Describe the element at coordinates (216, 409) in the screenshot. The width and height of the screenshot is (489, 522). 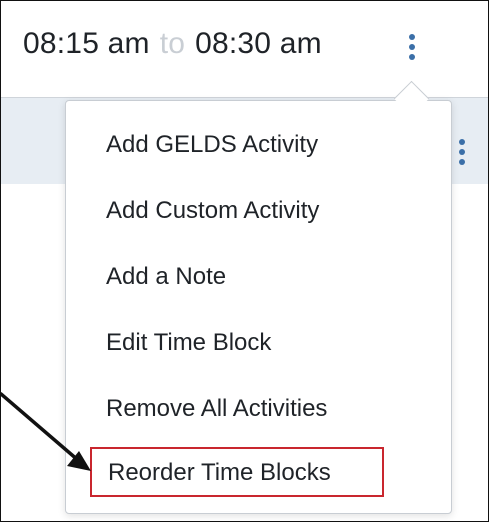
I see `menu-item-remove-all-activities: Remove All Activities` at that location.